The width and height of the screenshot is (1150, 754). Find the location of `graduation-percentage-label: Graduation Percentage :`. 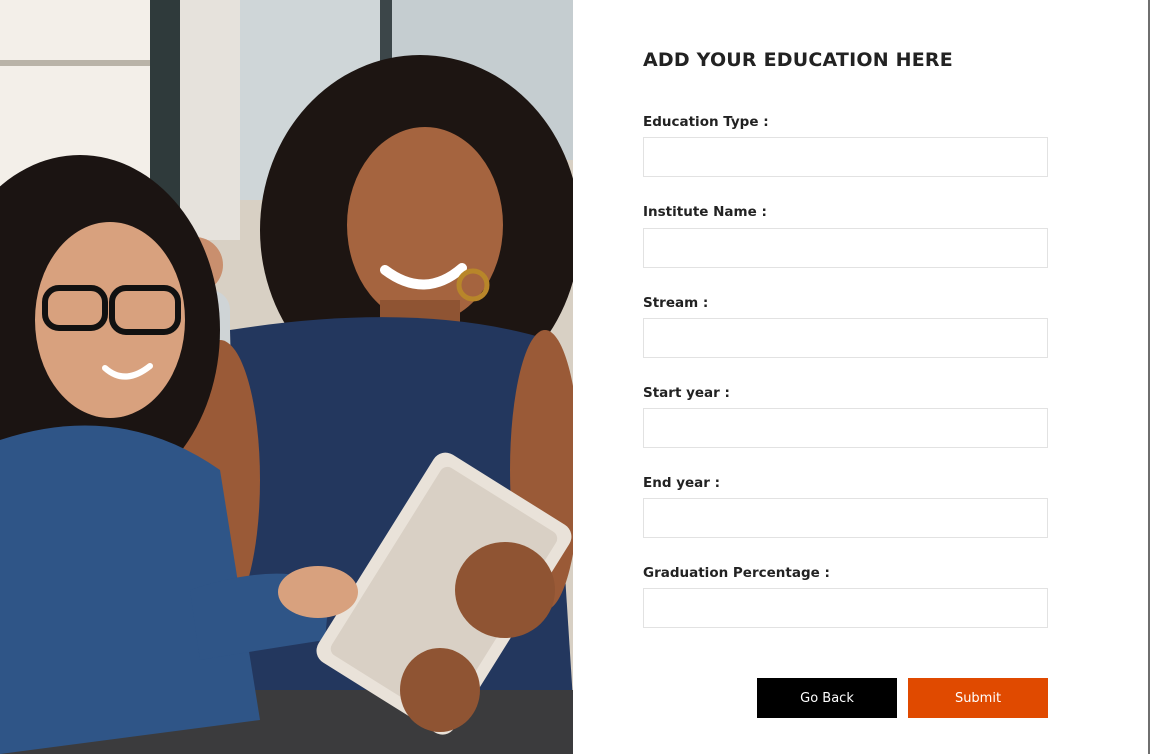

graduation-percentage-label: Graduation Percentage : is located at coordinates (736, 573).